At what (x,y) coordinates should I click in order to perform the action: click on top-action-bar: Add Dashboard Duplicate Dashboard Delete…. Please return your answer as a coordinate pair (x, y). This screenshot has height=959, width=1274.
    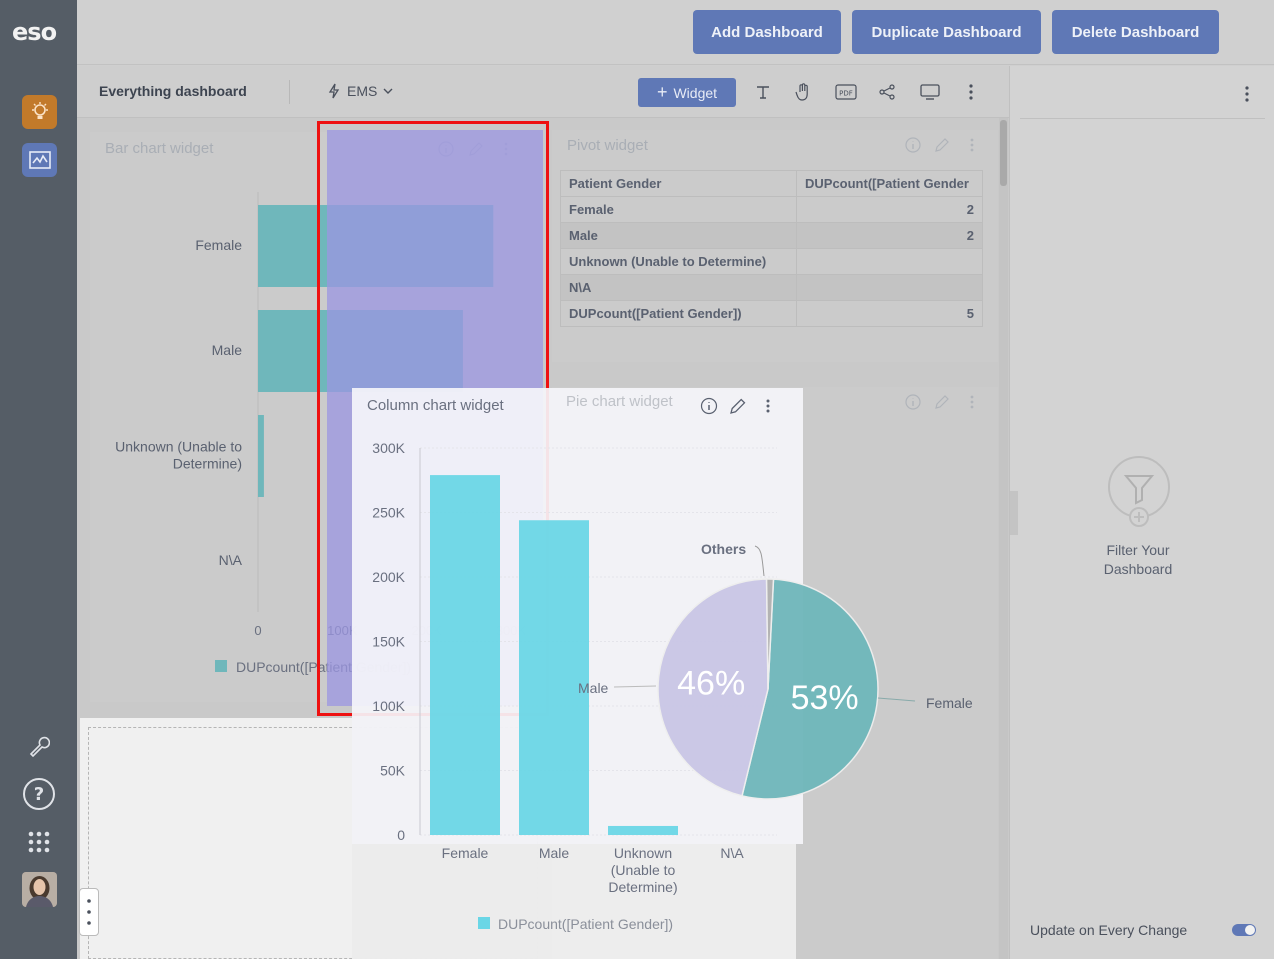
    Looking at the image, I should click on (675, 32).